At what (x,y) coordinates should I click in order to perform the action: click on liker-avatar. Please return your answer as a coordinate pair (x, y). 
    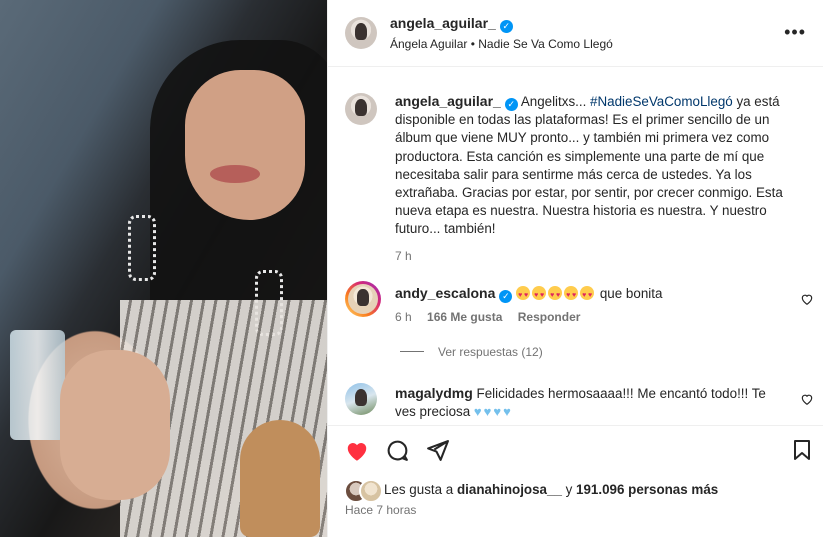
    Looking at the image, I should click on (371, 491).